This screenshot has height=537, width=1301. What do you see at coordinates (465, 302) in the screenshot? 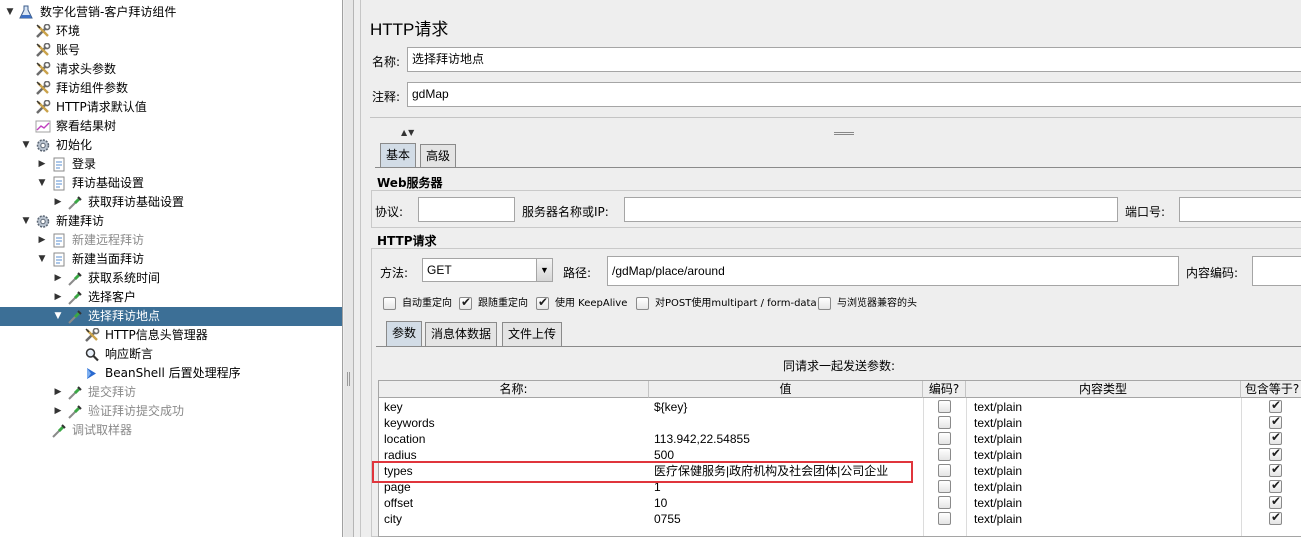
I see `follow-redirect-checkbox` at bounding box center [465, 302].